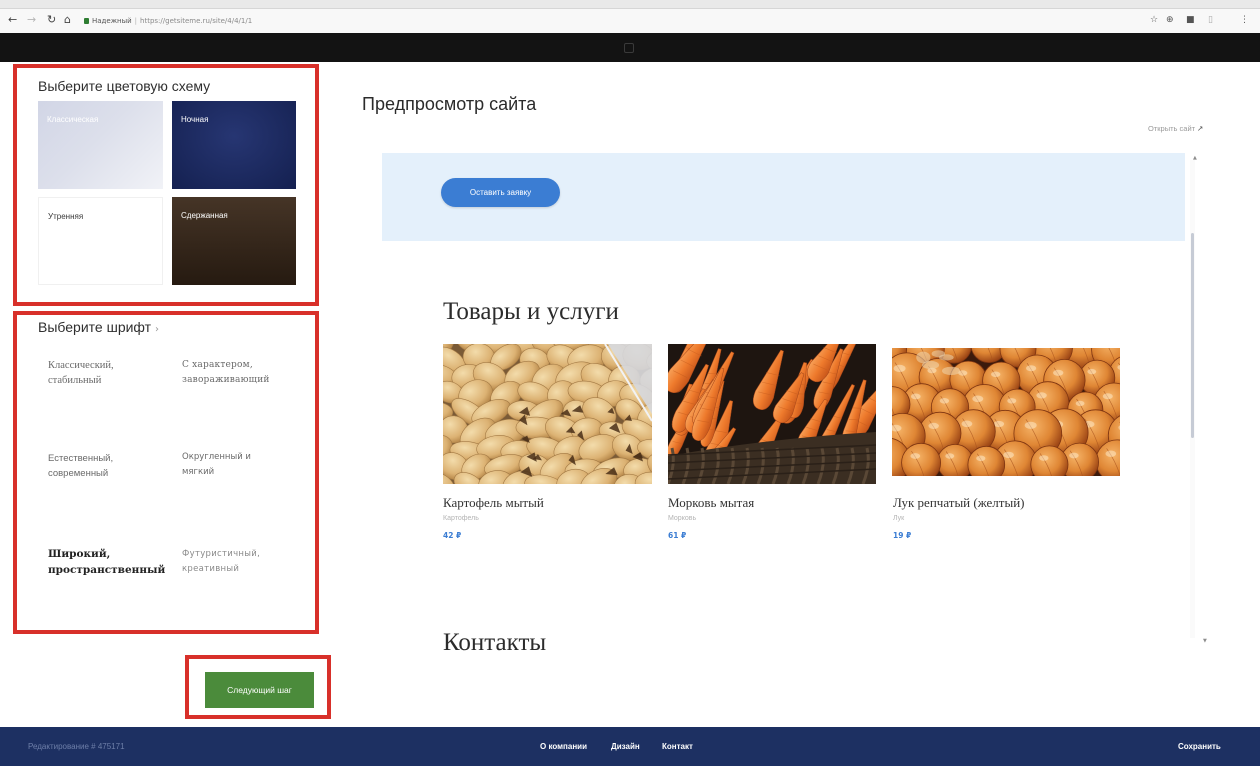 This screenshot has width=1260, height=766. I want to click on chevron-right-icon: ›, so click(157, 329).